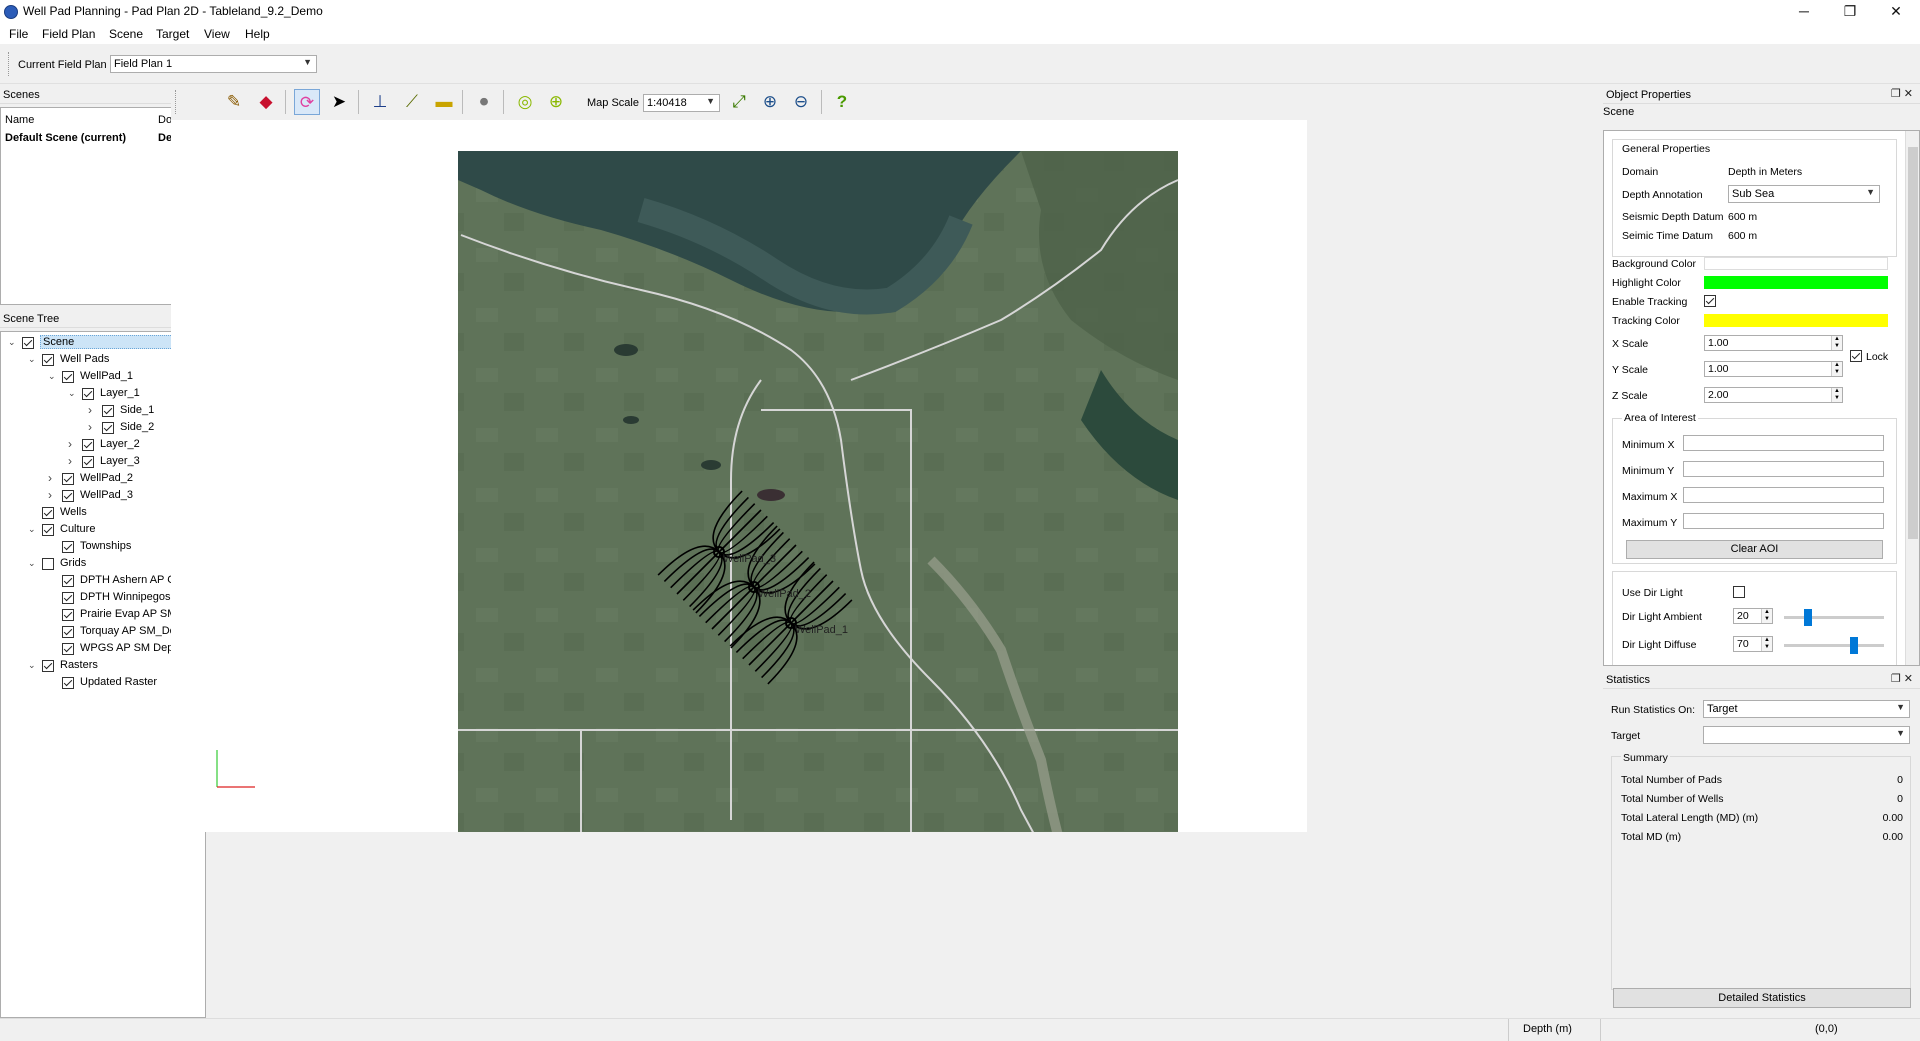  I want to click on close-button: ✕, so click(1896, 12).